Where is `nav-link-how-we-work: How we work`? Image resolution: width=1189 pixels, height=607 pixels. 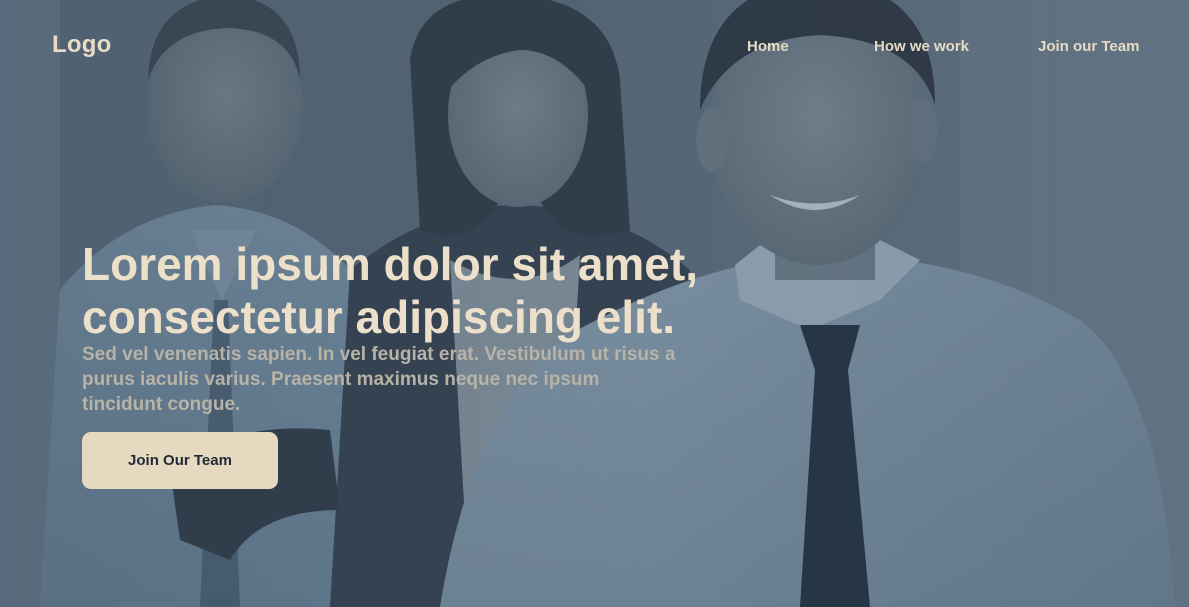 nav-link-how-we-work: How we work is located at coordinates (921, 46).